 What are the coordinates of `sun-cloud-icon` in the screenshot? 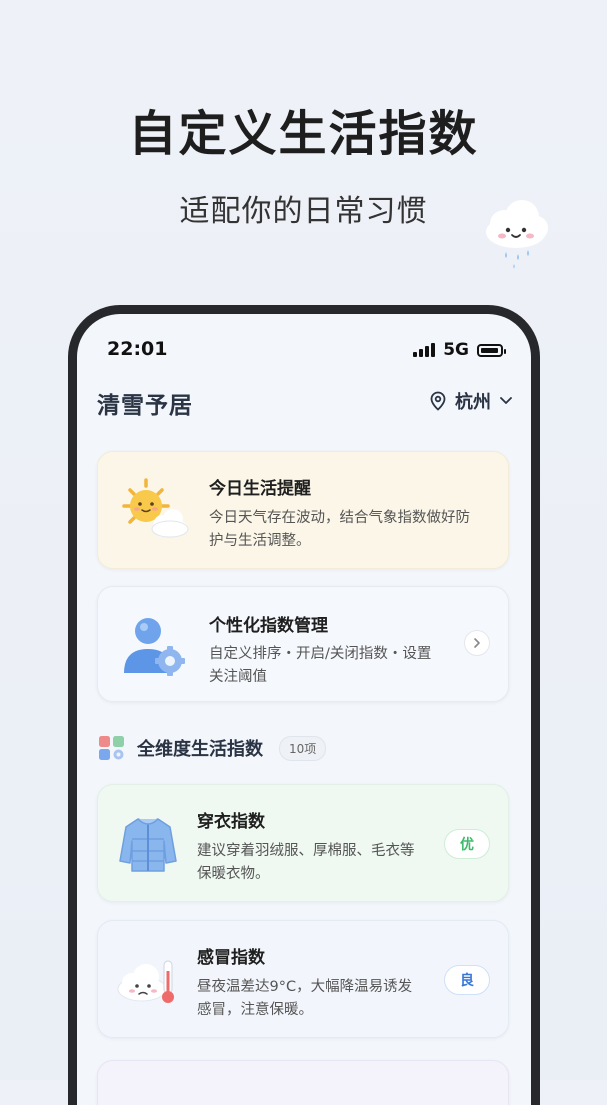 It's located at (155, 508).